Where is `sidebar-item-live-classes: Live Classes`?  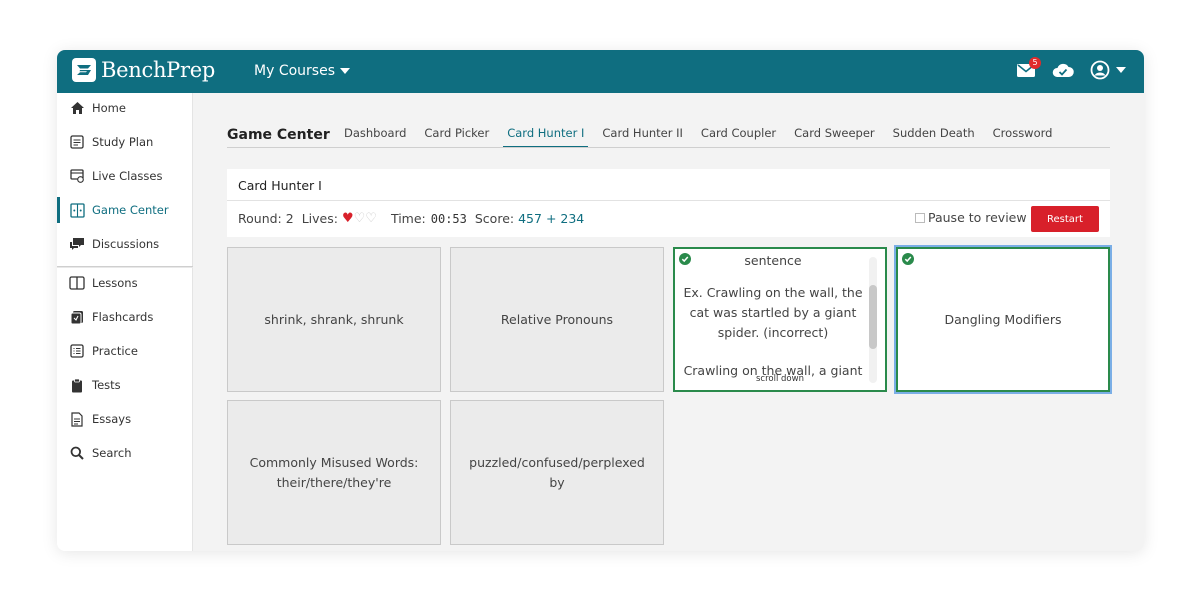
sidebar-item-live-classes: Live Classes is located at coordinates (125, 176).